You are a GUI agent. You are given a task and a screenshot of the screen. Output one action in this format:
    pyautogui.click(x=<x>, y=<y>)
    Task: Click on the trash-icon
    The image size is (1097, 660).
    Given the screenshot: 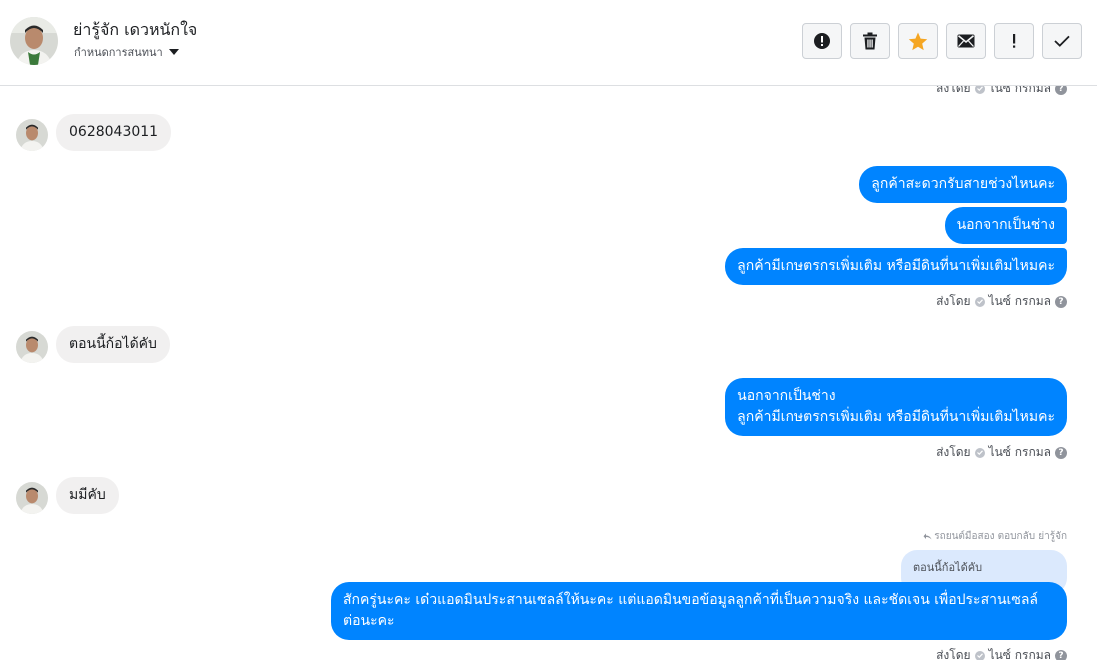 What is the action you would take?
    pyautogui.click(x=870, y=41)
    